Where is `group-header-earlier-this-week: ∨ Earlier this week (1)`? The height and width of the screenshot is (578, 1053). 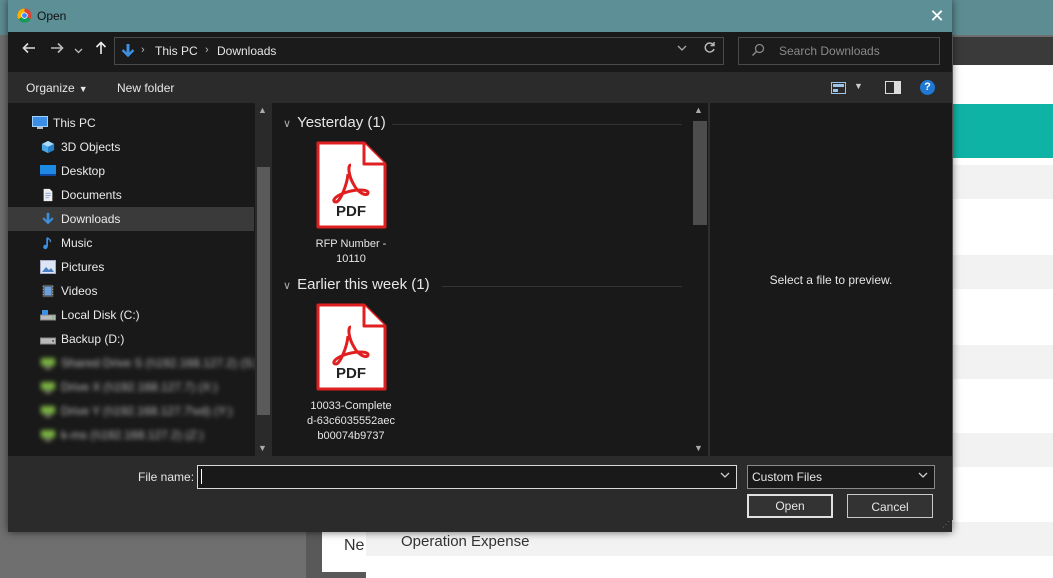
group-header-earlier-this-week: ∨ Earlier this week (1) is located at coordinates (356, 284).